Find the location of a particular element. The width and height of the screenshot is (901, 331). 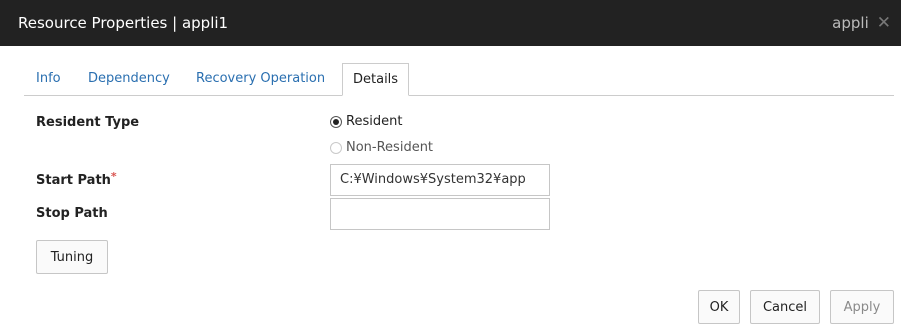

cancel-button: Cancel is located at coordinates (785, 307).